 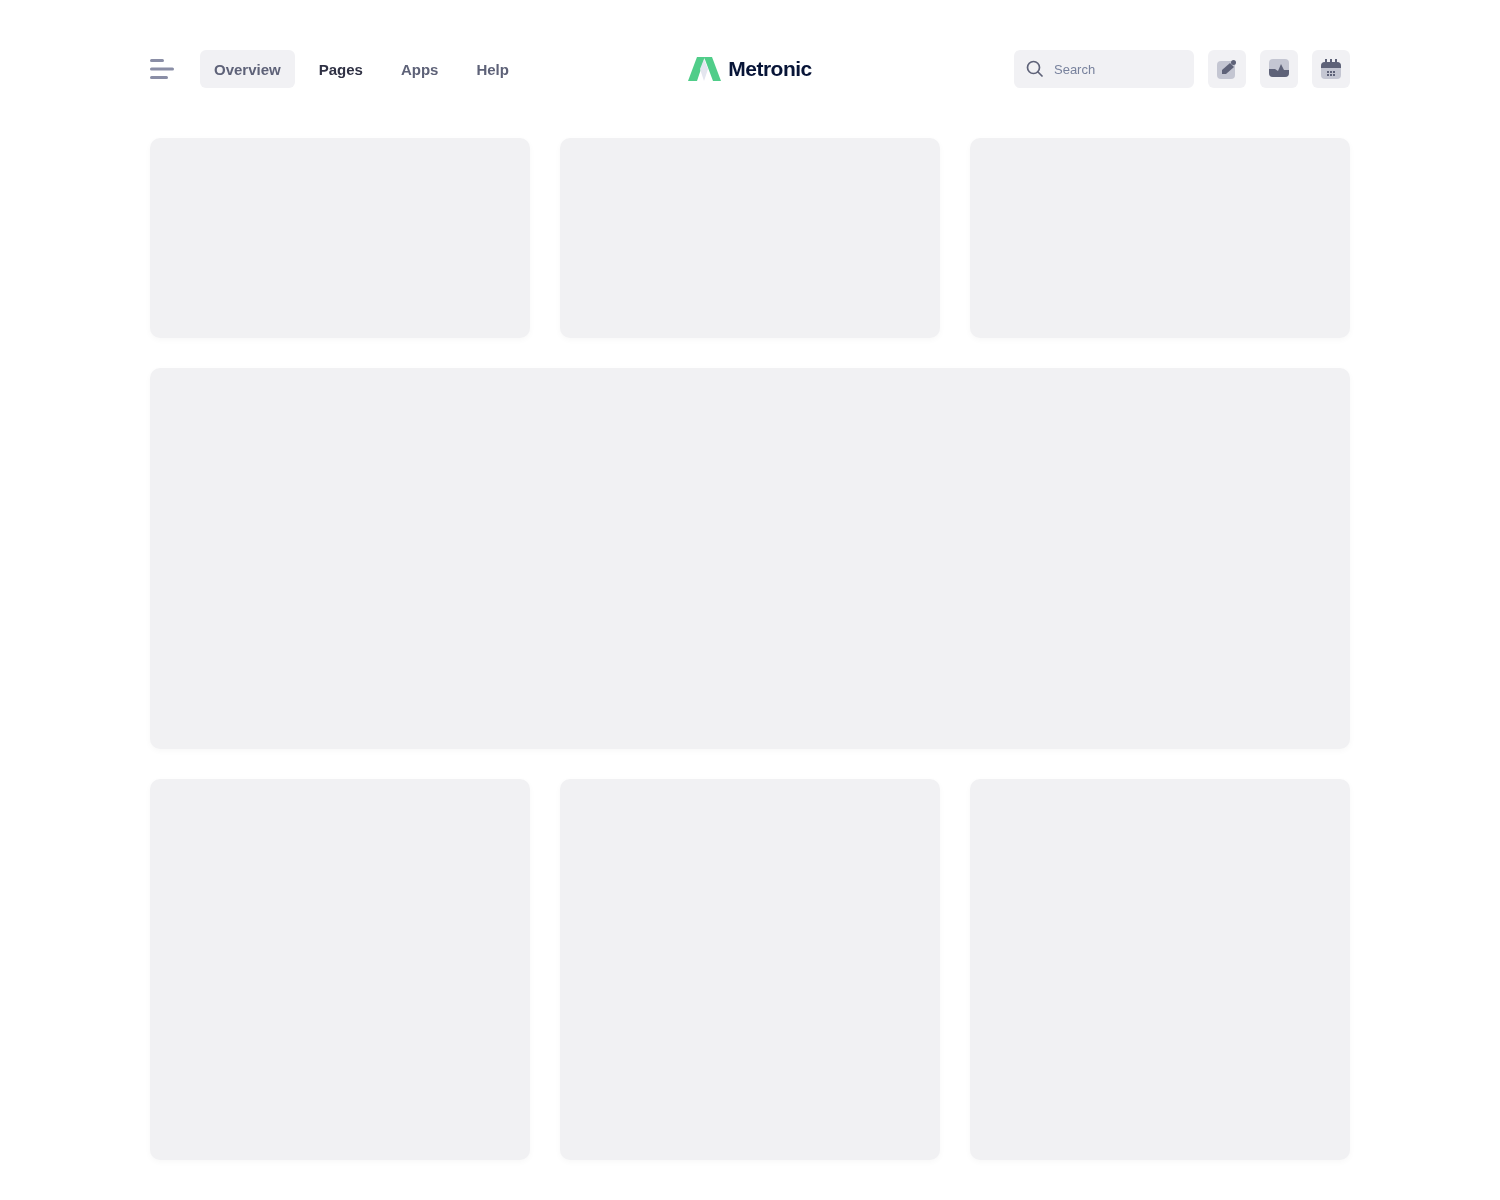 I want to click on nav-tab: Overview, so click(x=247, y=69).